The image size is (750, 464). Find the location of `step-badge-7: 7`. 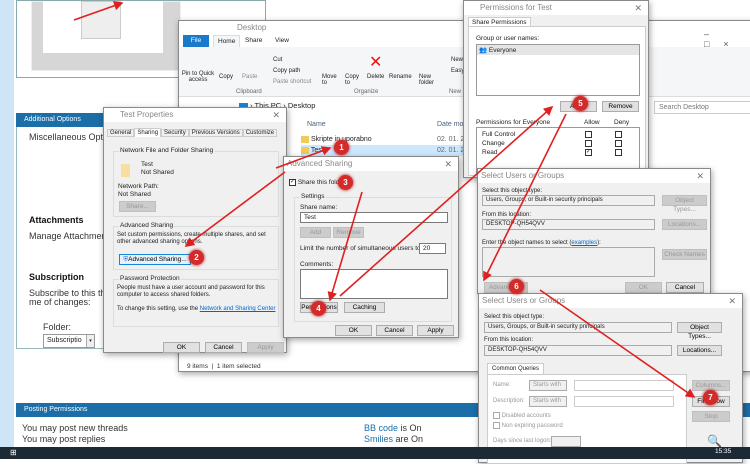

step-badge-7: 7 is located at coordinates (710, 397).